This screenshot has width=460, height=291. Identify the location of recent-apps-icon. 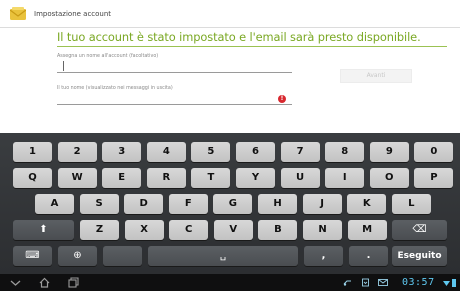
(73, 282).